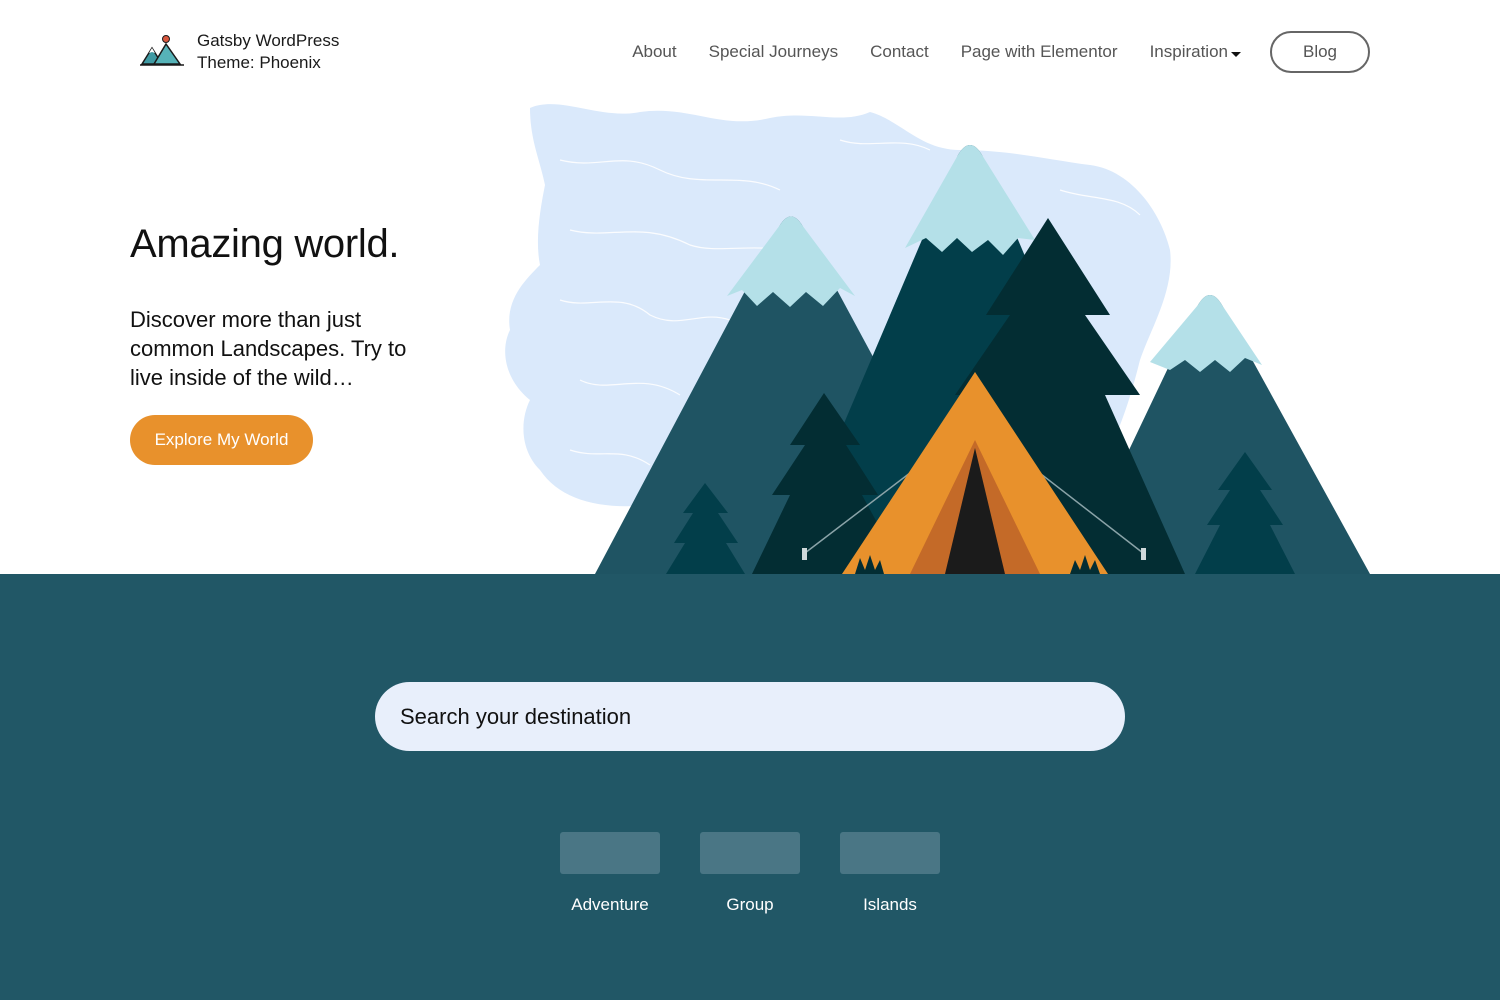  I want to click on hero-title: Amazing world., so click(265, 244).